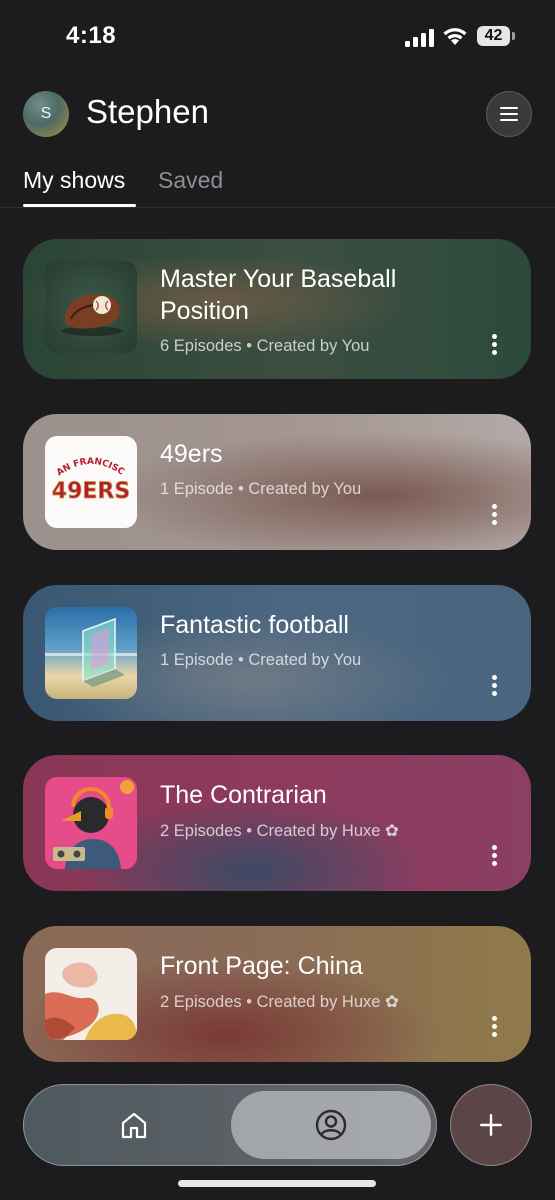  What do you see at coordinates (277, 1183) in the screenshot?
I see `home-indicator` at bounding box center [277, 1183].